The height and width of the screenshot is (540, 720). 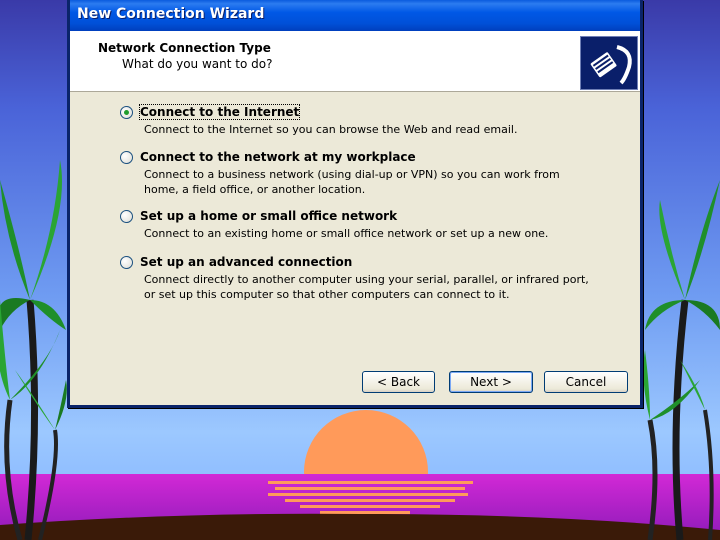 I want to click on option-label: Set up an advanced connection, so click(x=246, y=262).